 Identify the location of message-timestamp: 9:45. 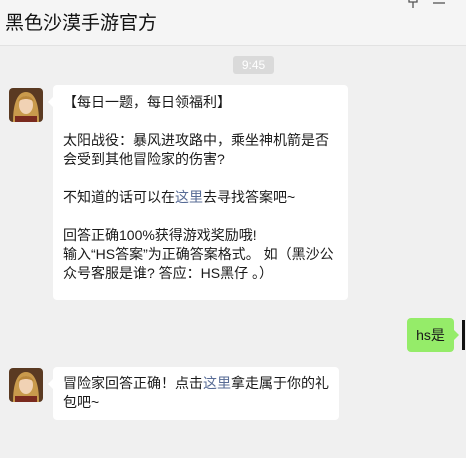
(253, 65).